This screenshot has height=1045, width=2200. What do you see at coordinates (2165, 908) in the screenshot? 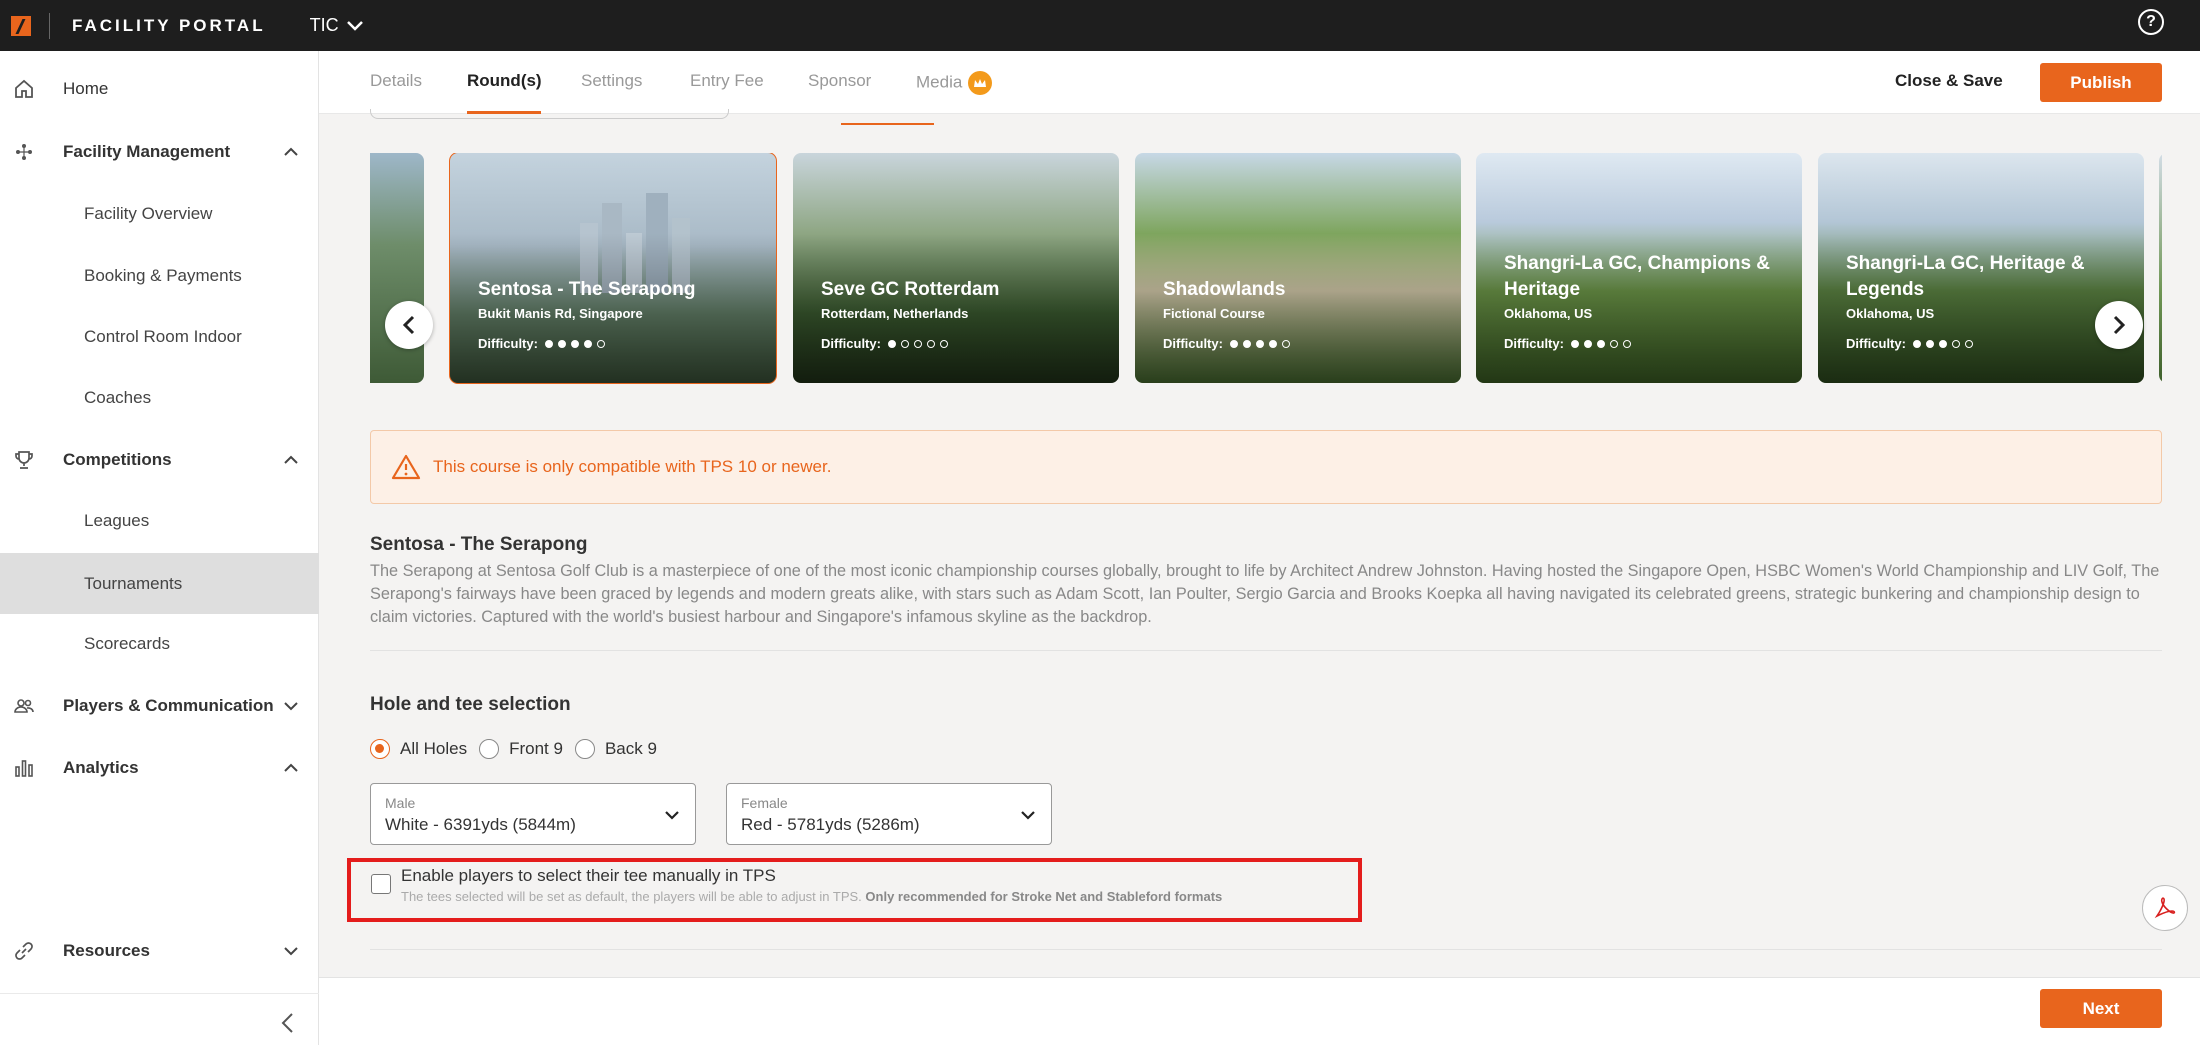
I see `pdf-icon` at bounding box center [2165, 908].